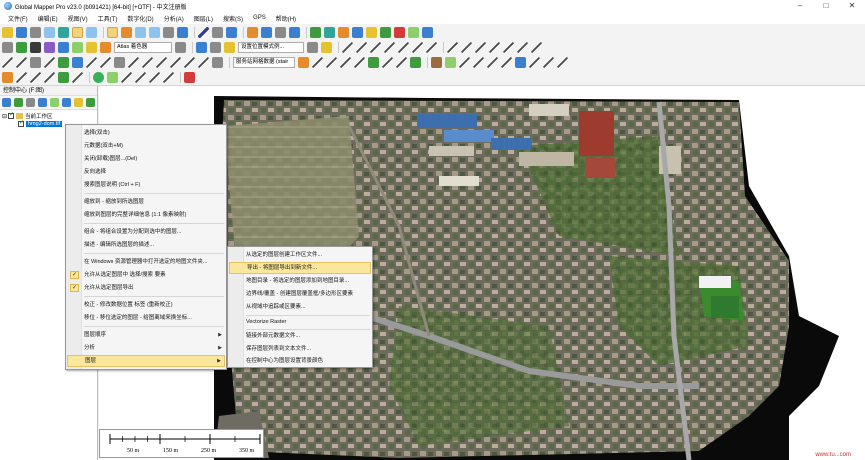 This screenshot has width=865, height=460. What do you see at coordinates (466, 47) in the screenshot?
I see `line-tool-9-icon` at bounding box center [466, 47].